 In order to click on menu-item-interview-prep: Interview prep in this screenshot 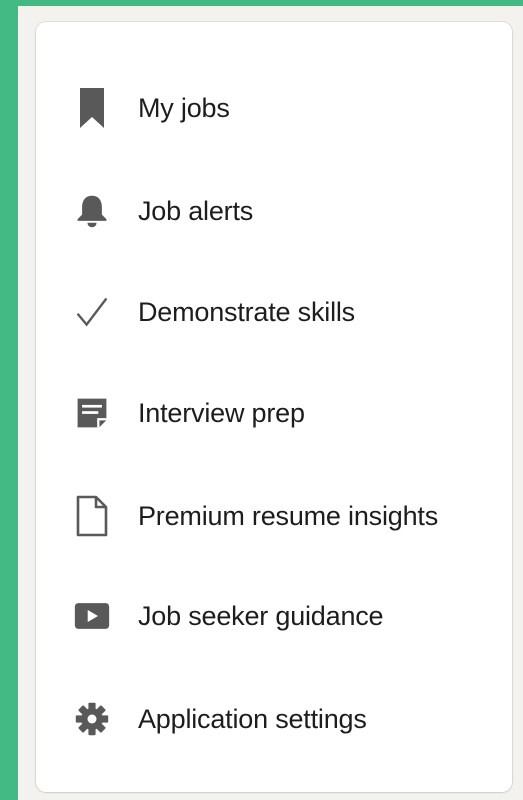, I will do `click(274, 413)`.